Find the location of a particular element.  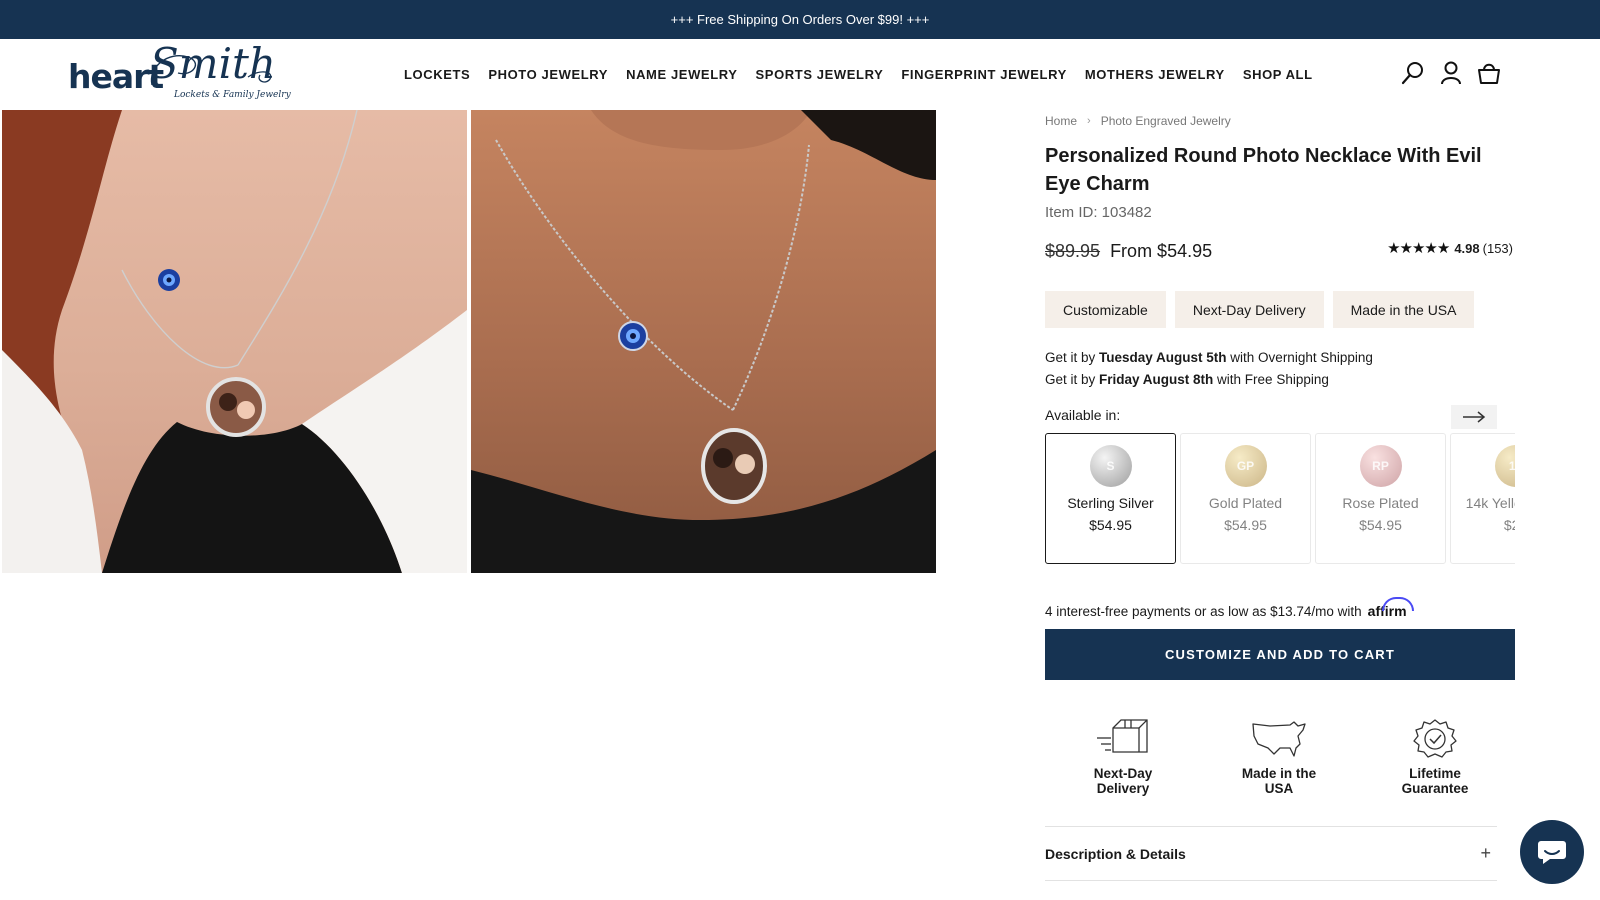

rating: ★★★★★ 4.98 (153) is located at coordinates (1450, 248).